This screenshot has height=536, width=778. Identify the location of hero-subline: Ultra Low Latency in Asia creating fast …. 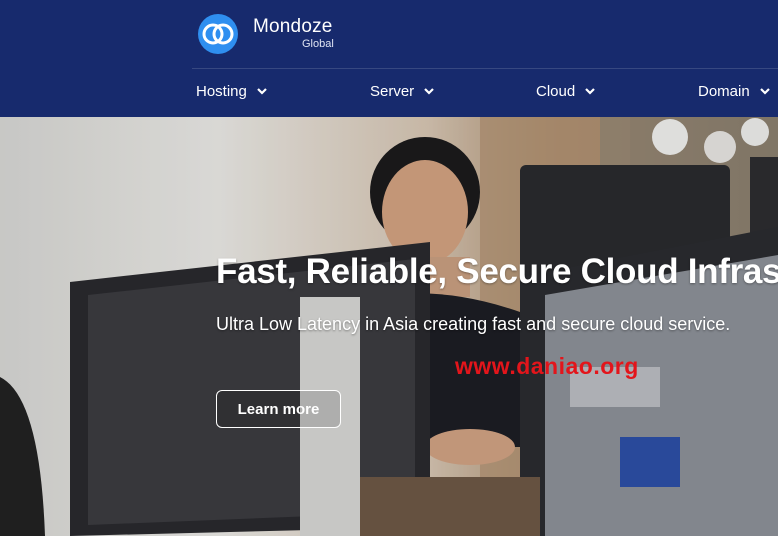
(473, 324).